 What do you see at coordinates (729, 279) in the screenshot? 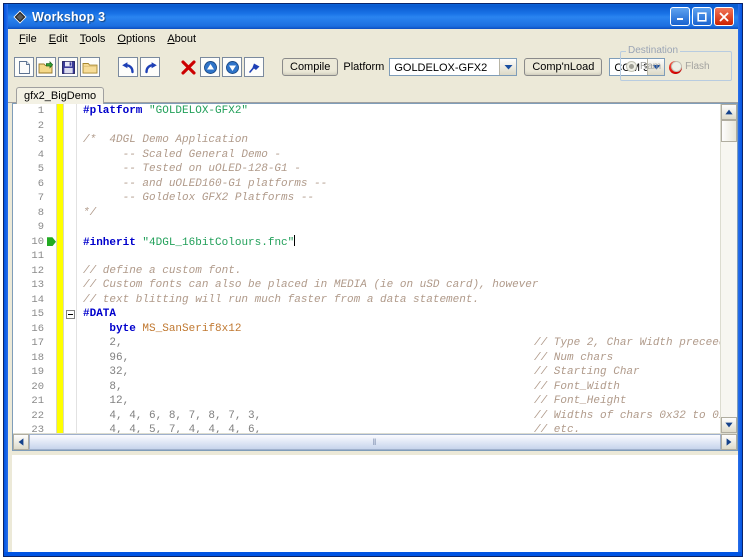
I see `vertical-scroll-track` at bounding box center [729, 279].